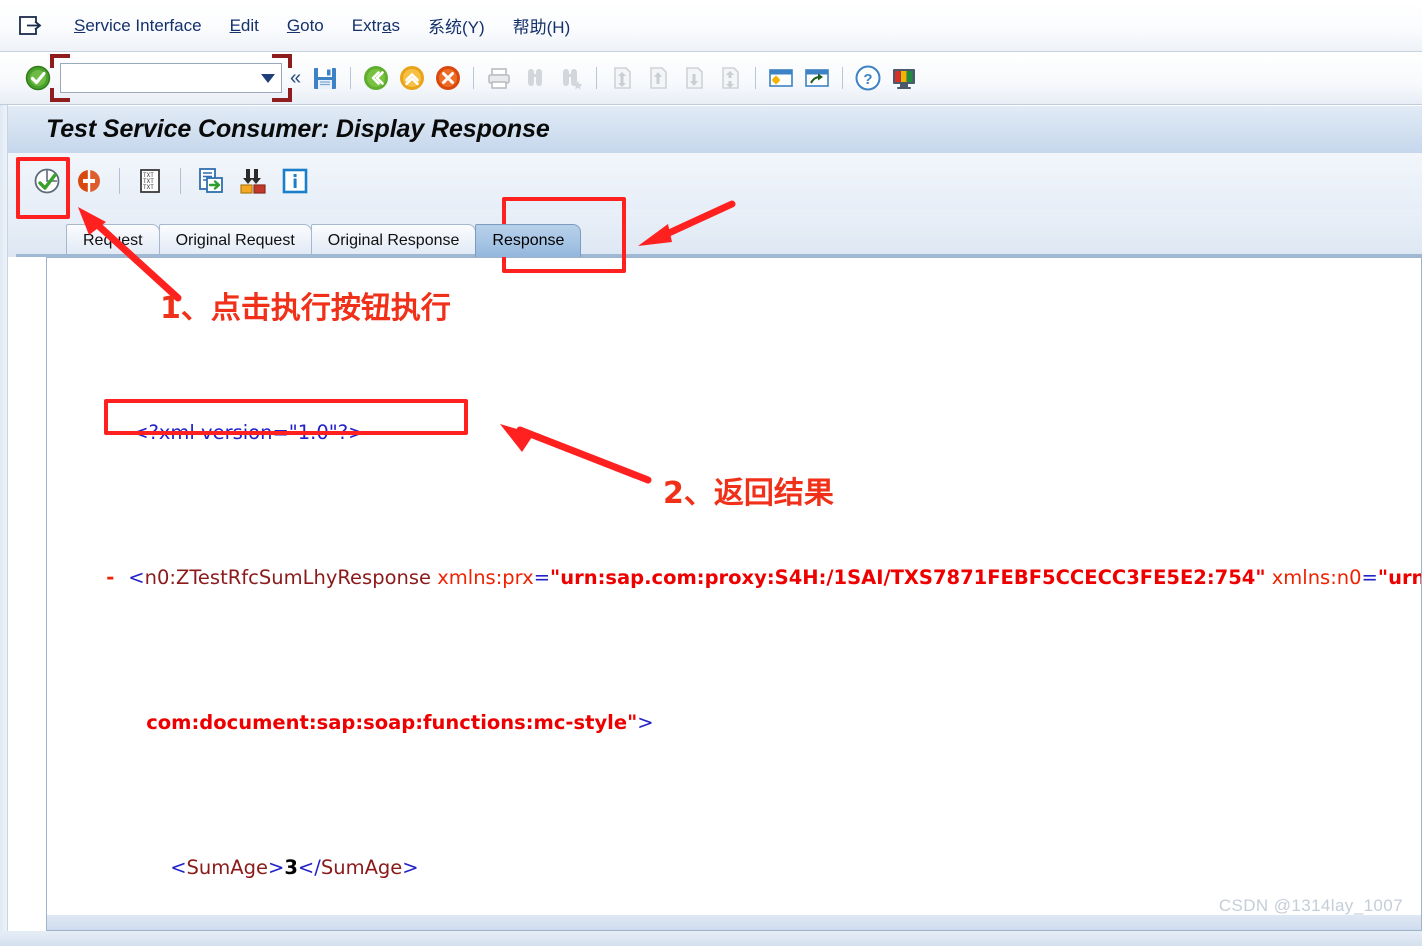 Image resolution: width=1422 pixels, height=946 pixels. What do you see at coordinates (110, 577) in the screenshot?
I see `tree-collapse-marker: -` at bounding box center [110, 577].